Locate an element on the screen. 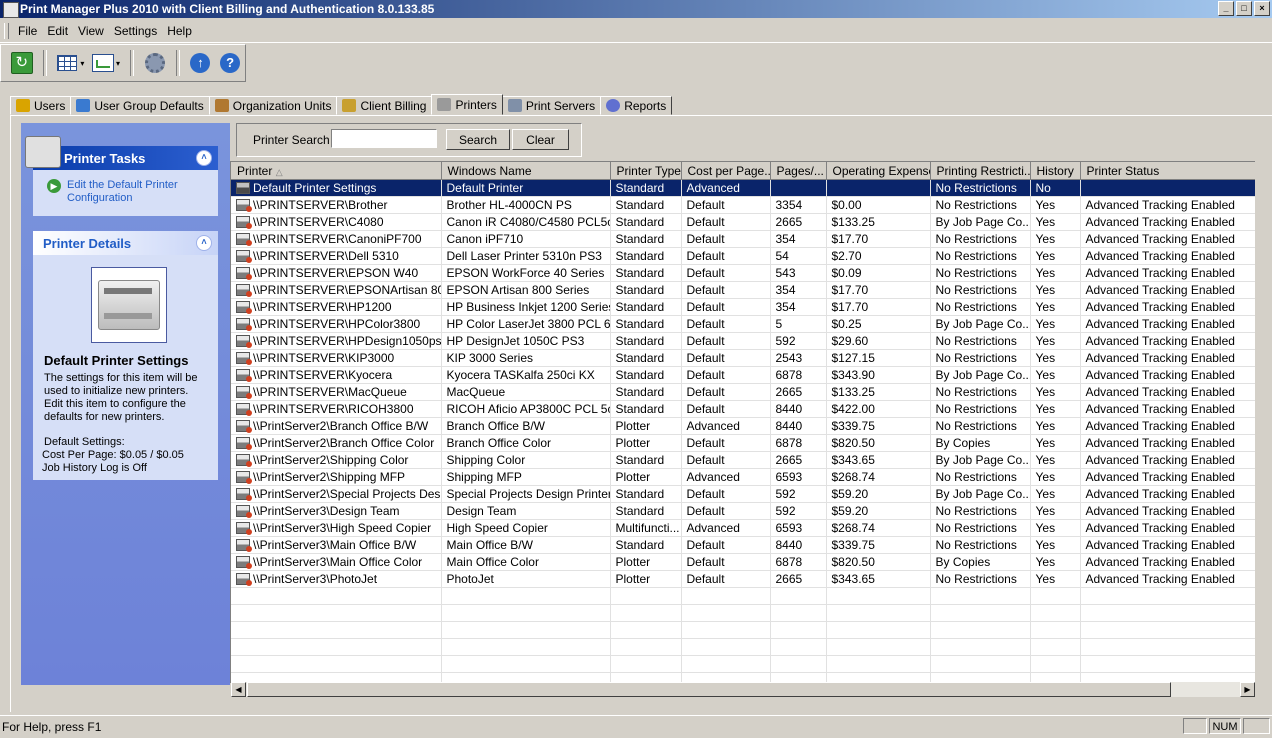 The height and width of the screenshot is (738, 1272). horizontal-scrollbar: ◀ ▶ is located at coordinates (743, 689).